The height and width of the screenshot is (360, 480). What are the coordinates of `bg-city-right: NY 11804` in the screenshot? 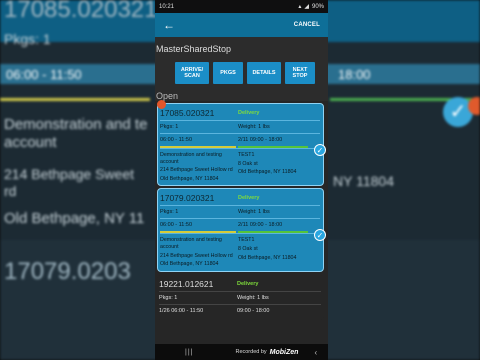 It's located at (363, 181).